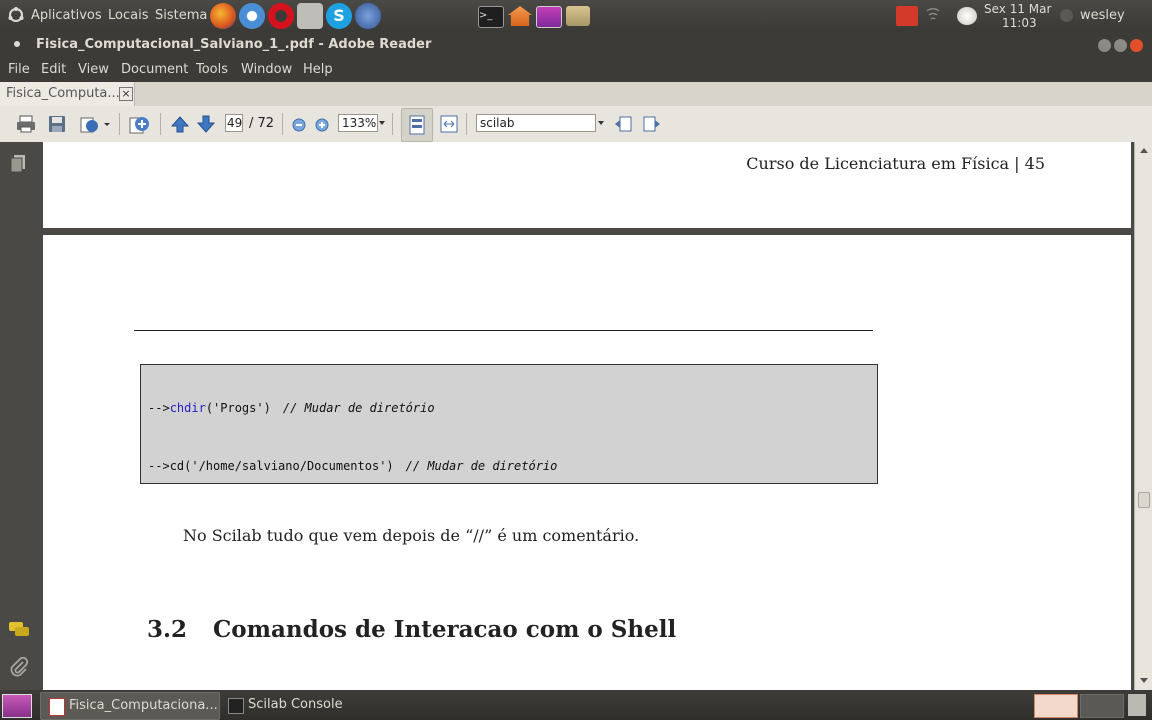 The width and height of the screenshot is (1152, 720). What do you see at coordinates (318, 69) in the screenshot?
I see `menu-help: Help` at bounding box center [318, 69].